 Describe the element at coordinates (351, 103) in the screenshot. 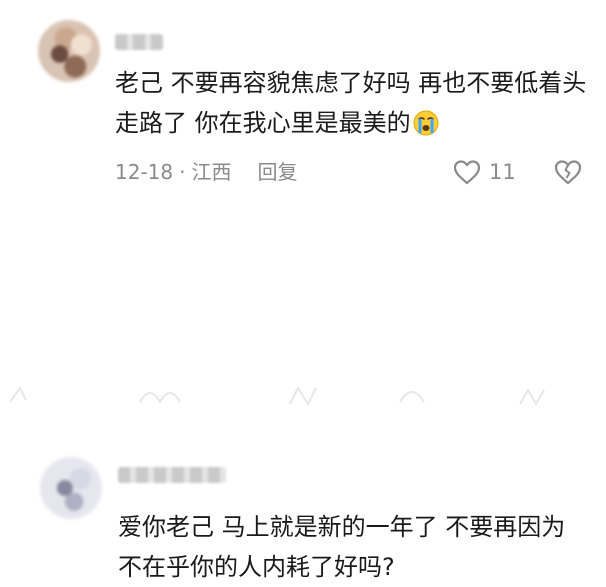

I see `comment-body: 老己 不要再容貌焦虑了好吗 再也不要低着头走路了 你在我心里是最美的` at that location.